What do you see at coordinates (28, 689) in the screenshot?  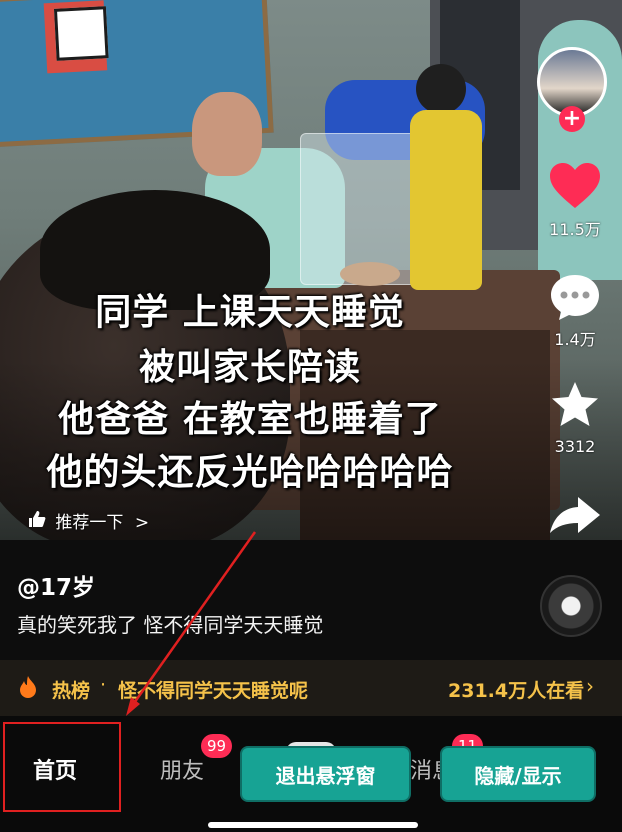 I see `fire-icon` at bounding box center [28, 689].